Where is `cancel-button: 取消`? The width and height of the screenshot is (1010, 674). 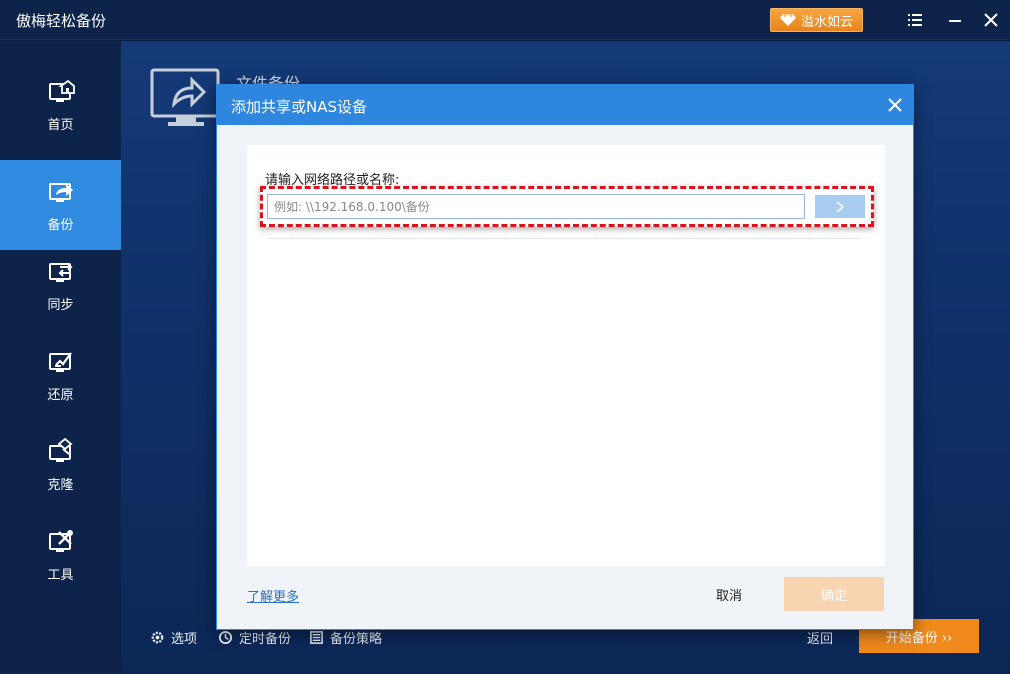 cancel-button: 取消 is located at coordinates (729, 594).